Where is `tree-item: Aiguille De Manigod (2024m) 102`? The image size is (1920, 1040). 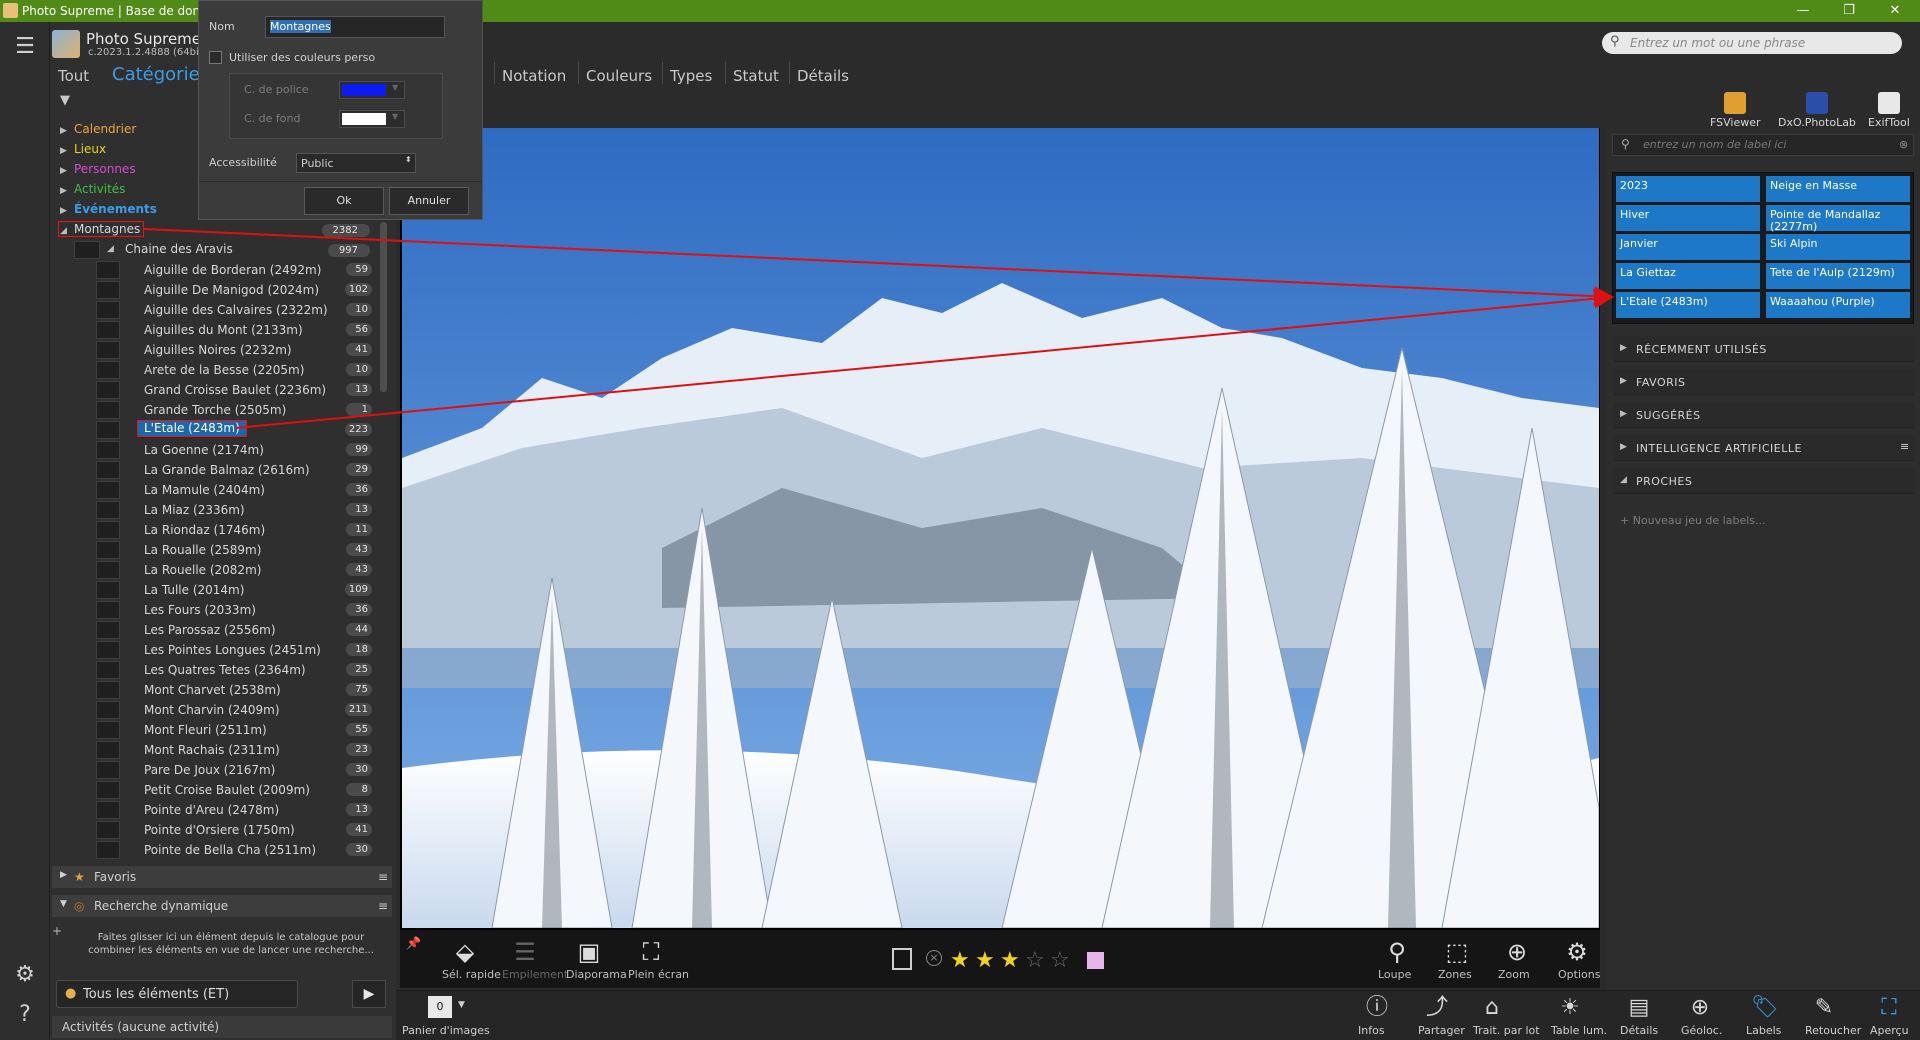 tree-item: Aiguille De Manigod (2024m) 102 is located at coordinates (222, 290).